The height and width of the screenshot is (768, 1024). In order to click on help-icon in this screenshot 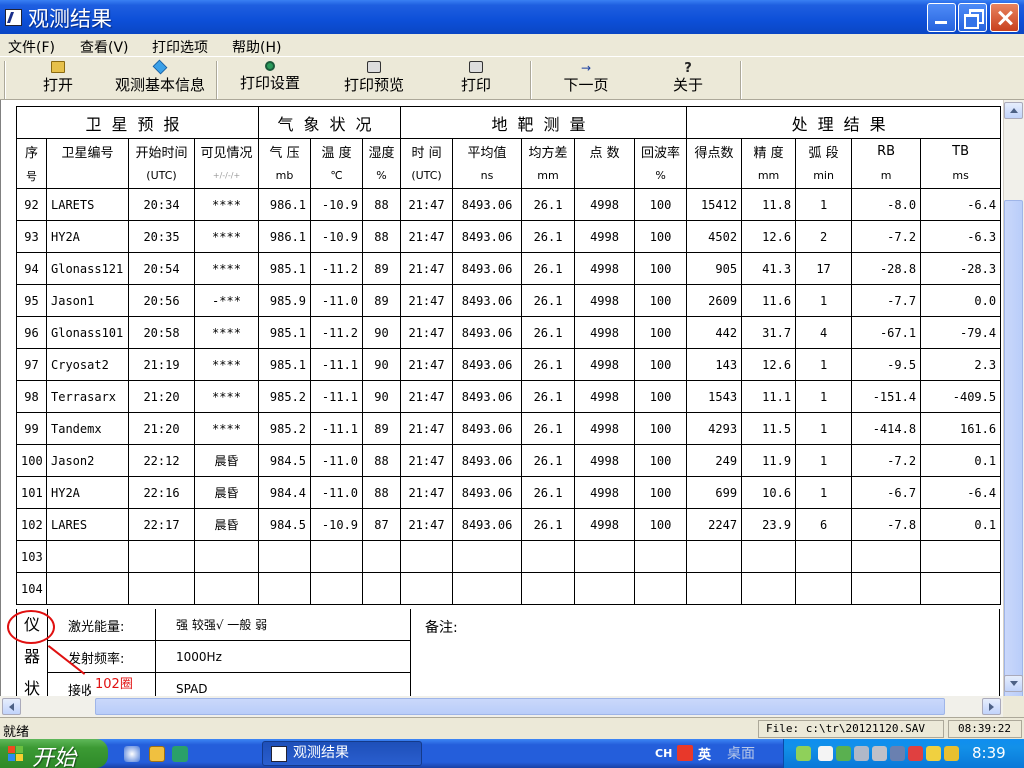, I will do `click(688, 67)`.